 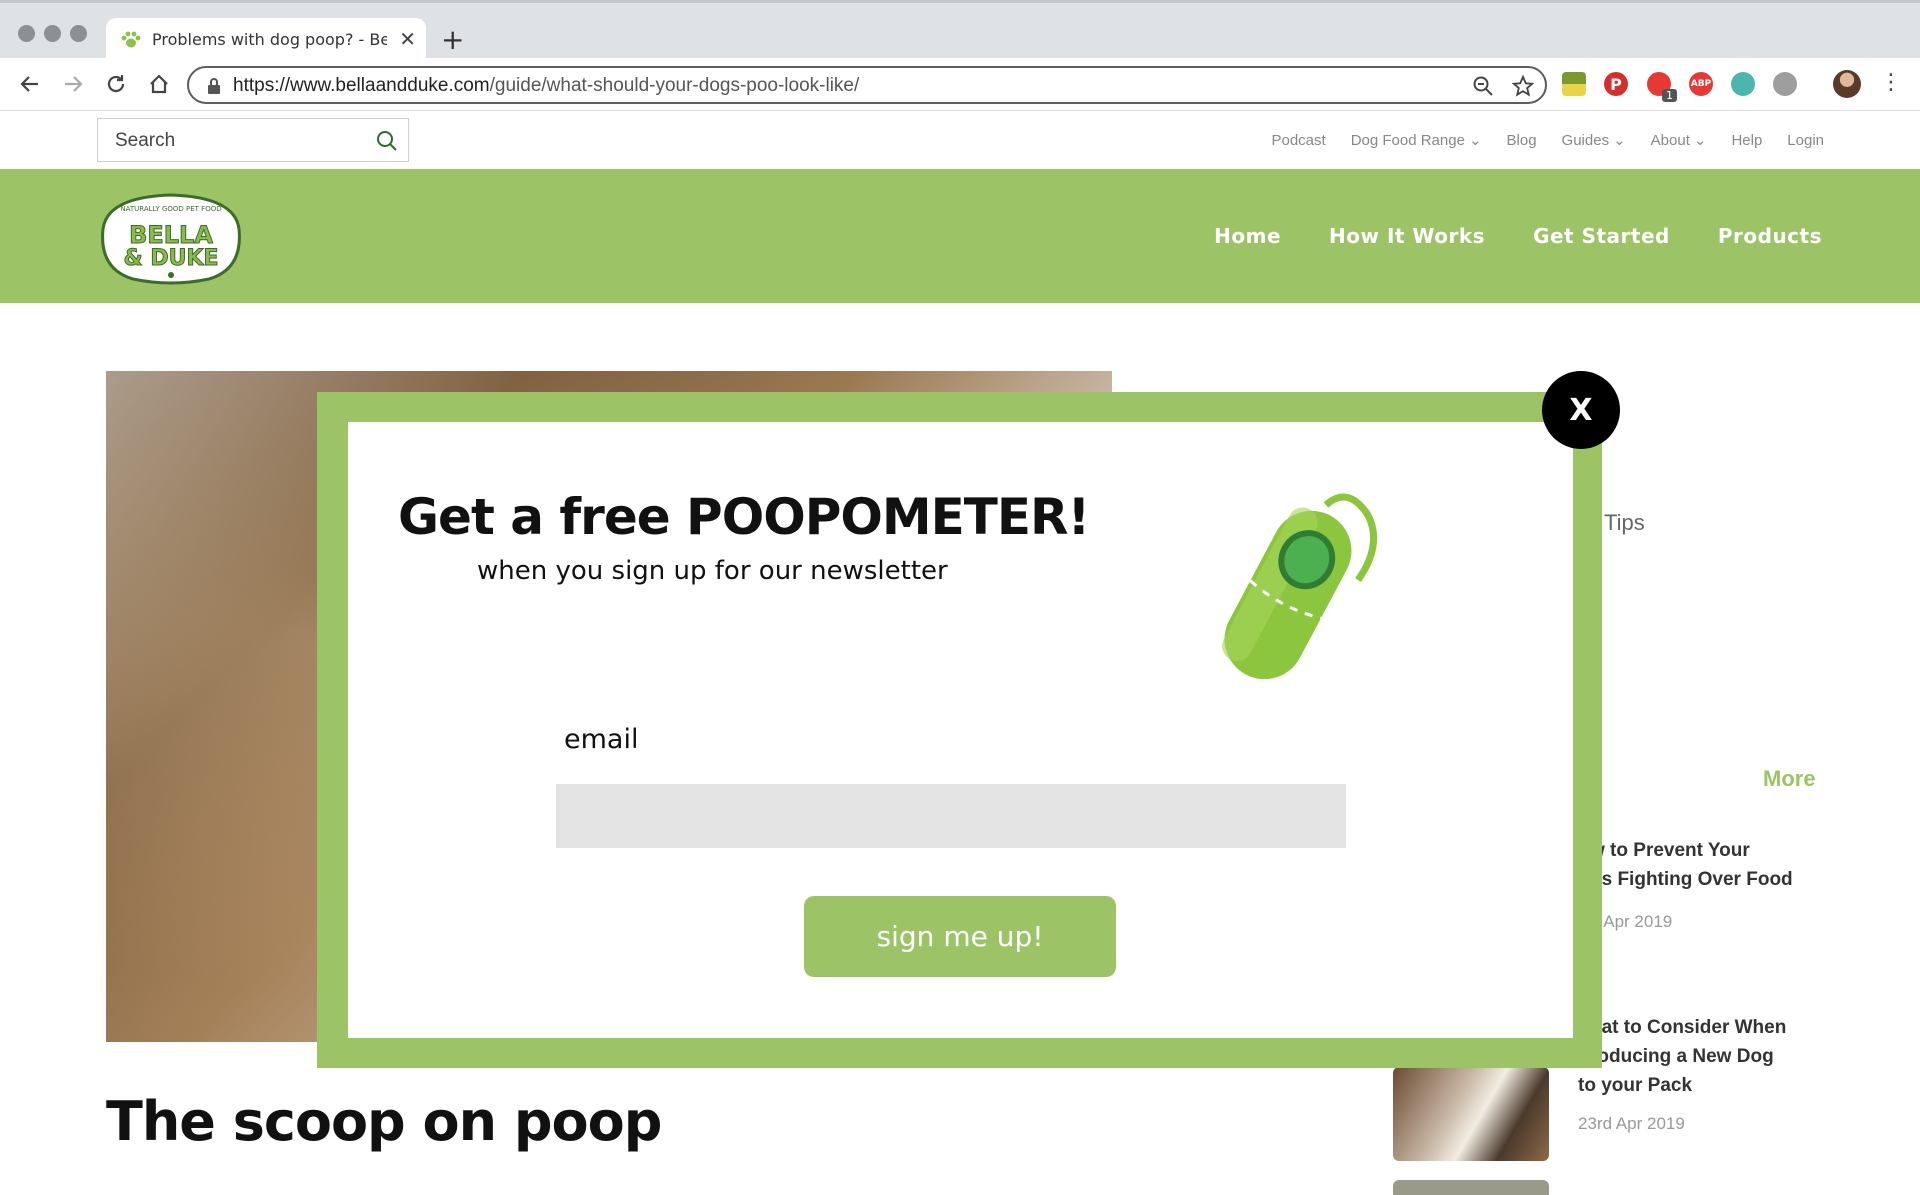 I want to click on reload-button, so click(x=116, y=84).